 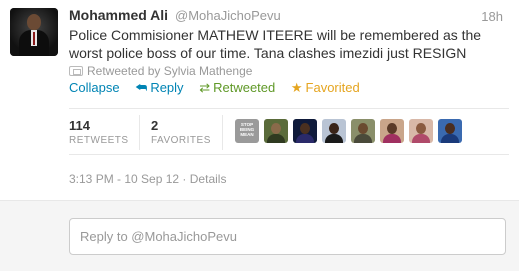 What do you see at coordinates (34, 32) in the screenshot?
I see `avatar` at bounding box center [34, 32].